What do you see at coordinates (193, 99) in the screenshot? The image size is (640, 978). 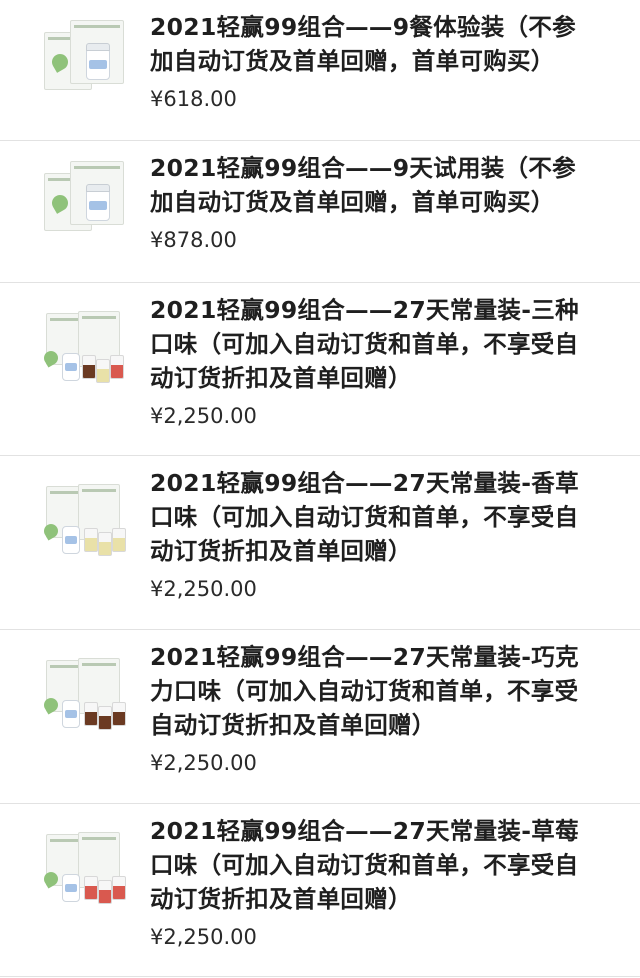 I see `product-price: ¥618.00` at bounding box center [193, 99].